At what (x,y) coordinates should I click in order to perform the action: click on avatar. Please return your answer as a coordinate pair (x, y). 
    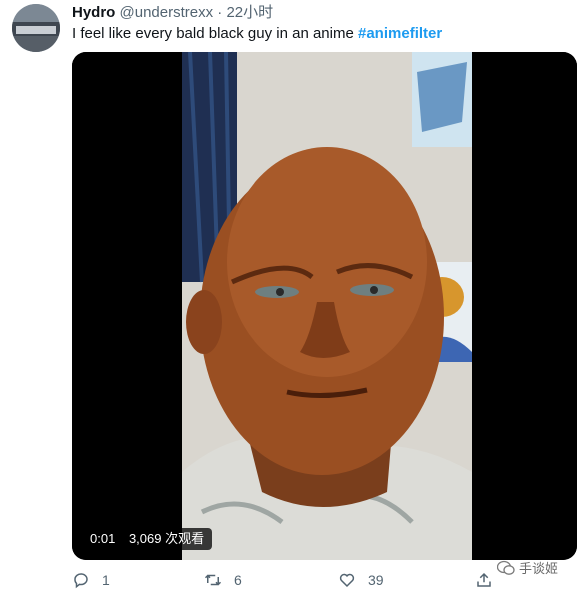
    Looking at the image, I should click on (36, 28).